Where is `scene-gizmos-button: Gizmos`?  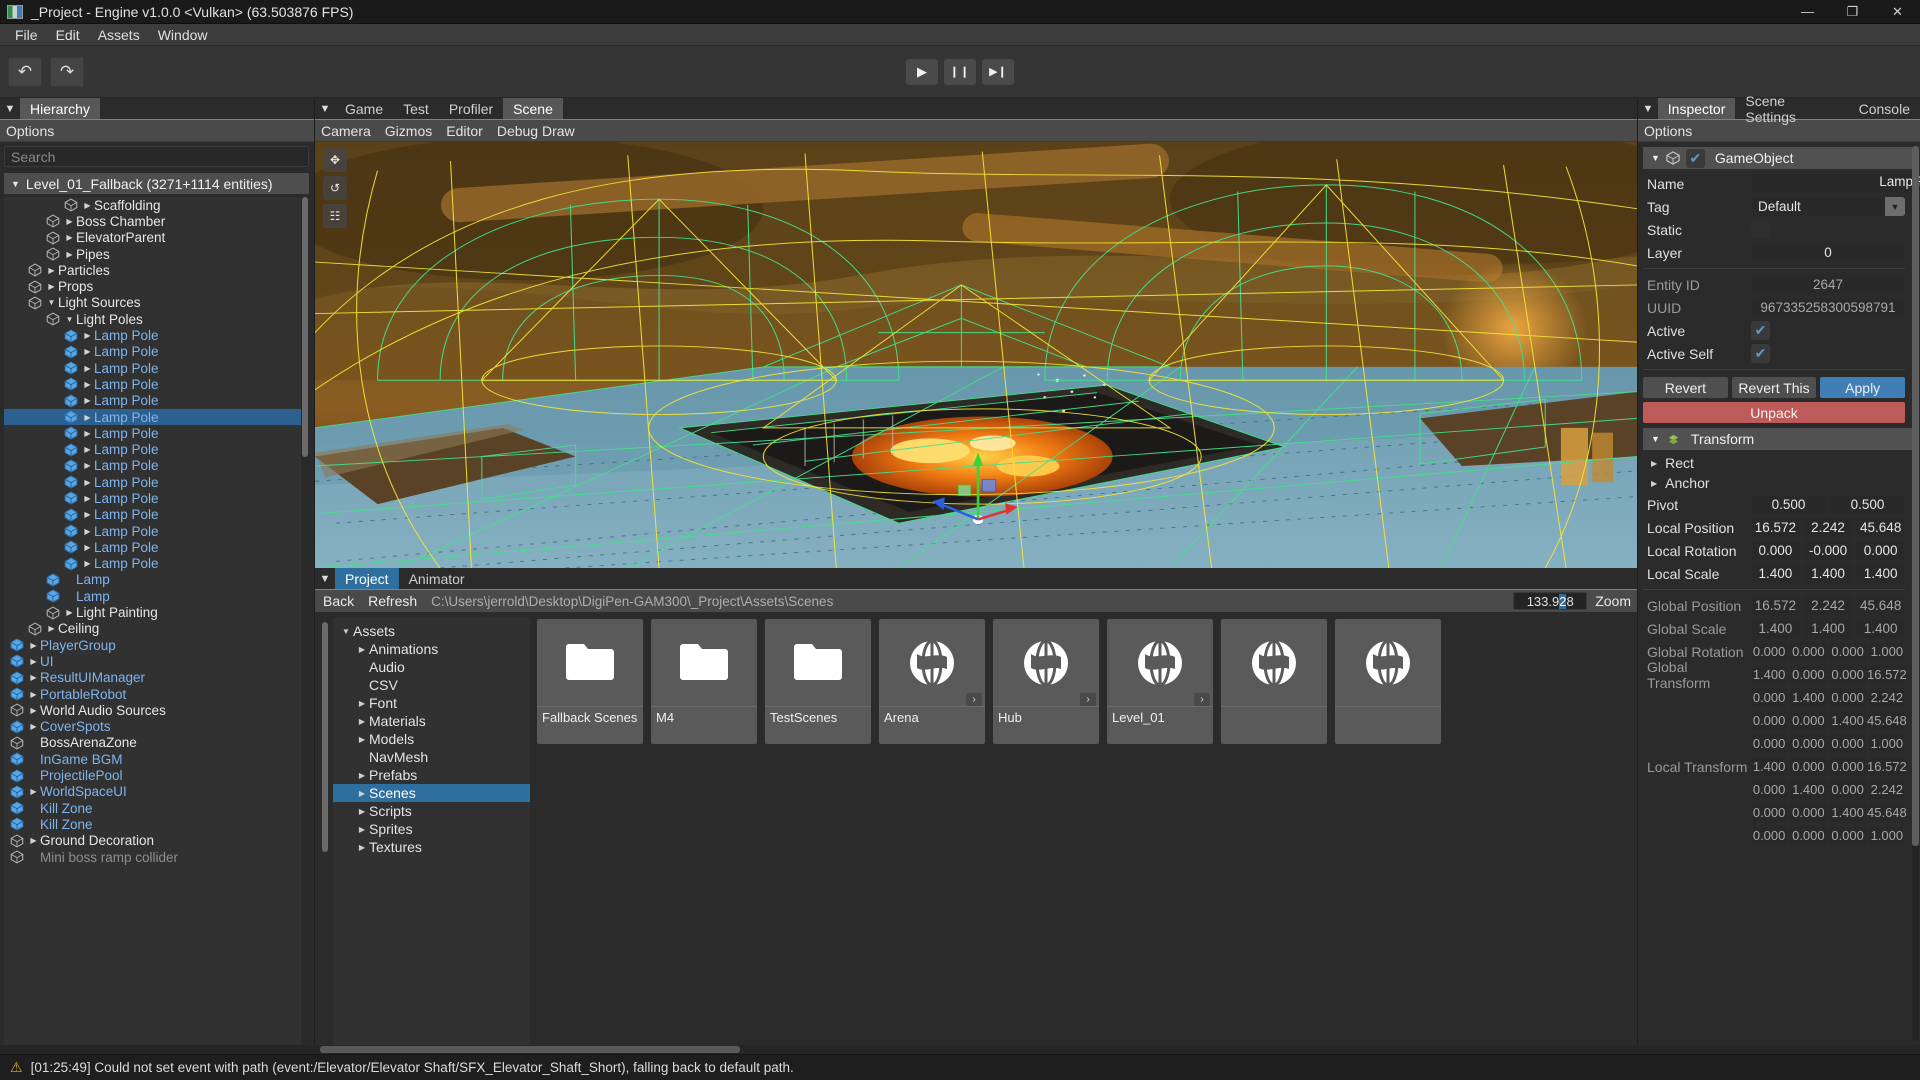
scene-gizmos-button: Gizmos is located at coordinates (408, 131).